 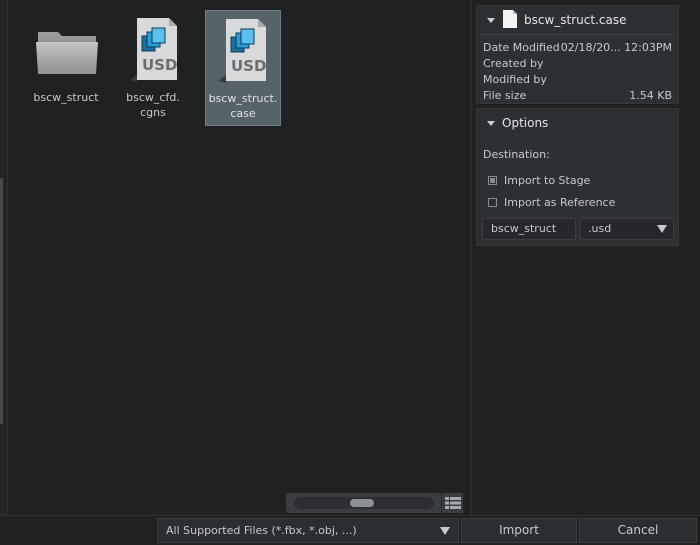 I want to click on file-item-label: bscw_struct. case, so click(x=243, y=106).